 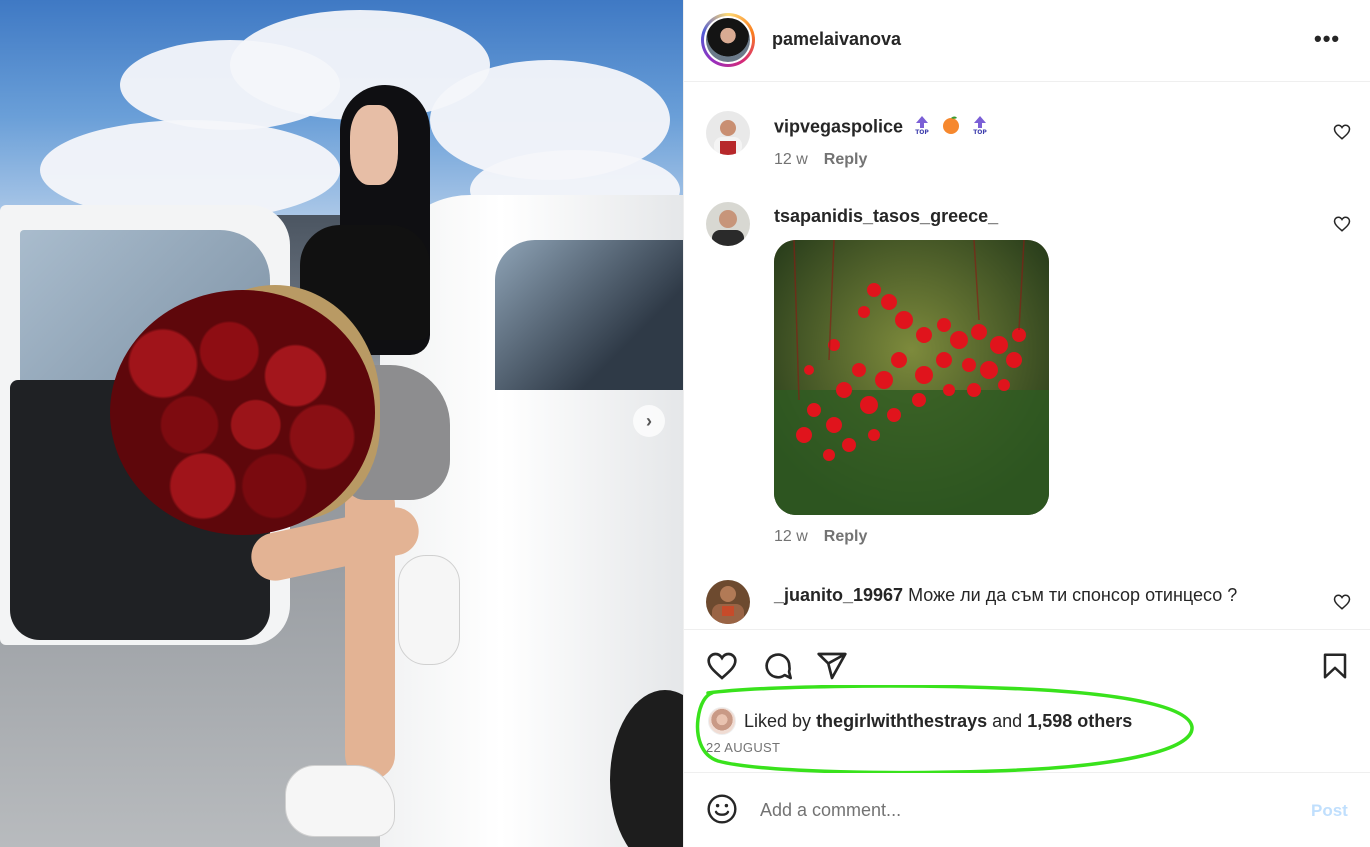 I want to click on person-leg, so click(x=370, y=630).